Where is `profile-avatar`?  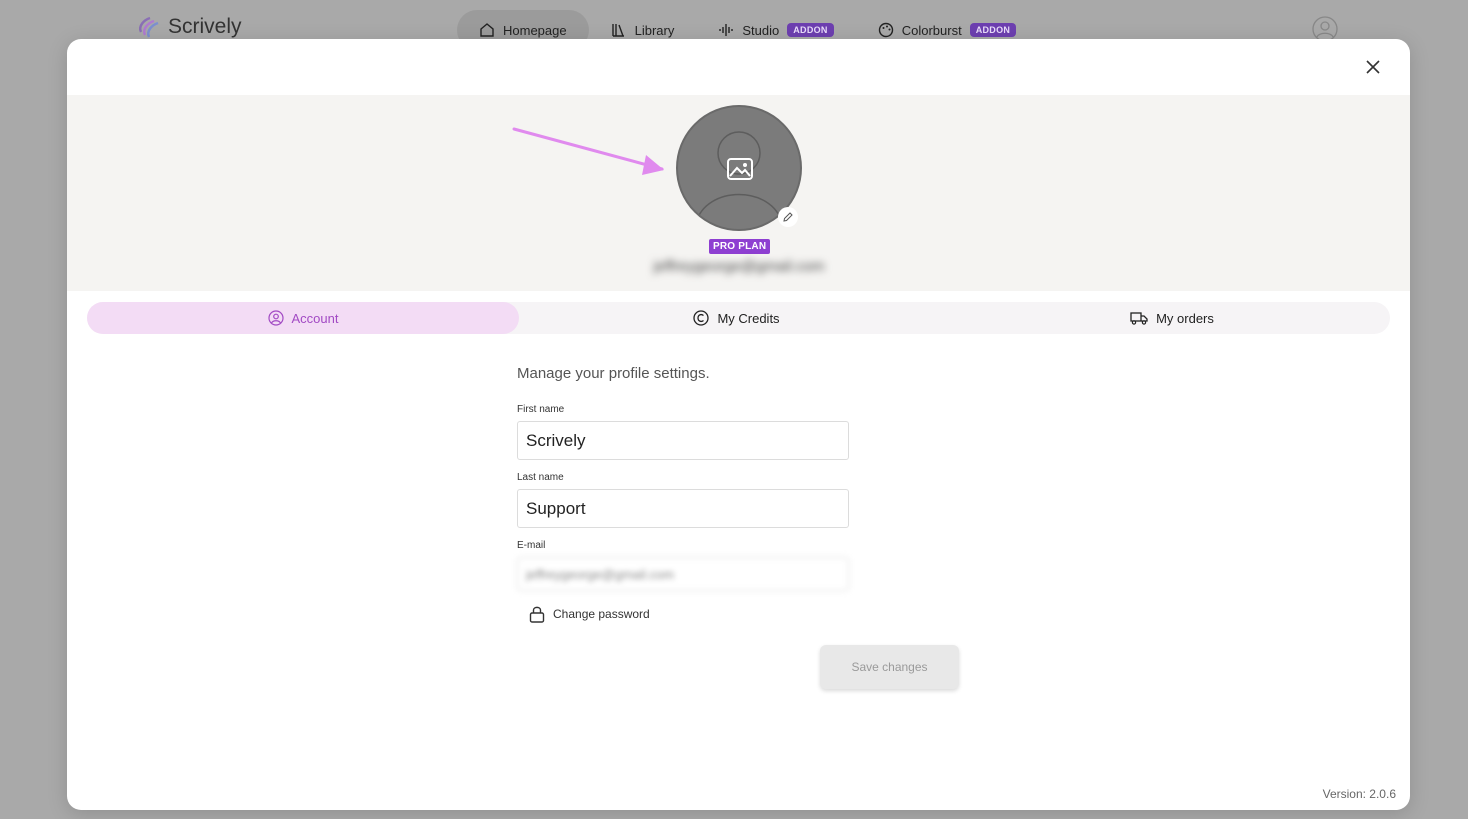 profile-avatar is located at coordinates (739, 168).